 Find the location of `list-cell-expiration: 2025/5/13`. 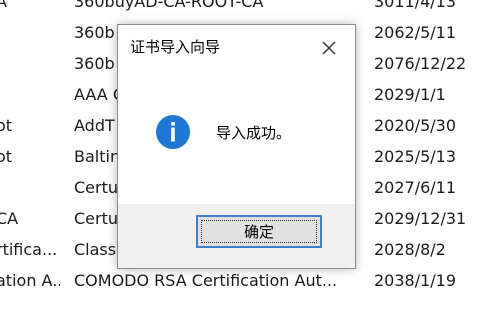

list-cell-expiration: 2025/5/13 is located at coordinates (415, 156).